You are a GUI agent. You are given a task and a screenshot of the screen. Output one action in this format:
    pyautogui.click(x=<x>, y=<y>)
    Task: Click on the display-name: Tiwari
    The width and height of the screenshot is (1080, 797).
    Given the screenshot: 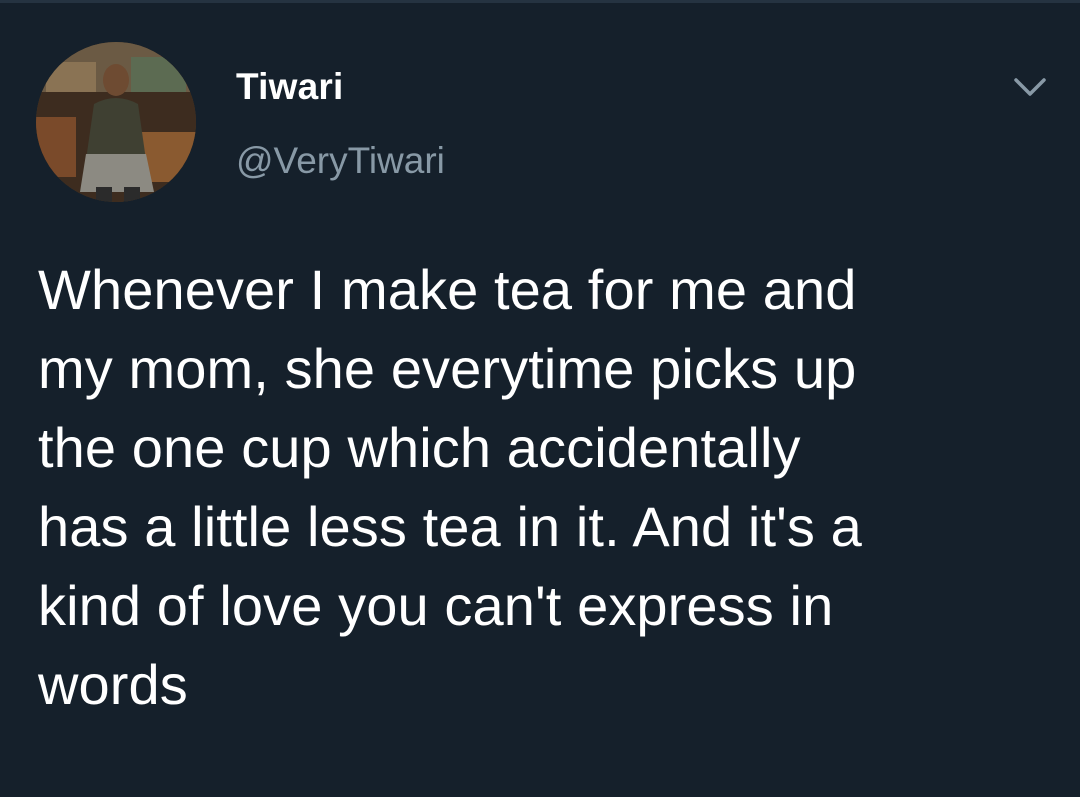 What is the action you would take?
    pyautogui.click(x=289, y=87)
    